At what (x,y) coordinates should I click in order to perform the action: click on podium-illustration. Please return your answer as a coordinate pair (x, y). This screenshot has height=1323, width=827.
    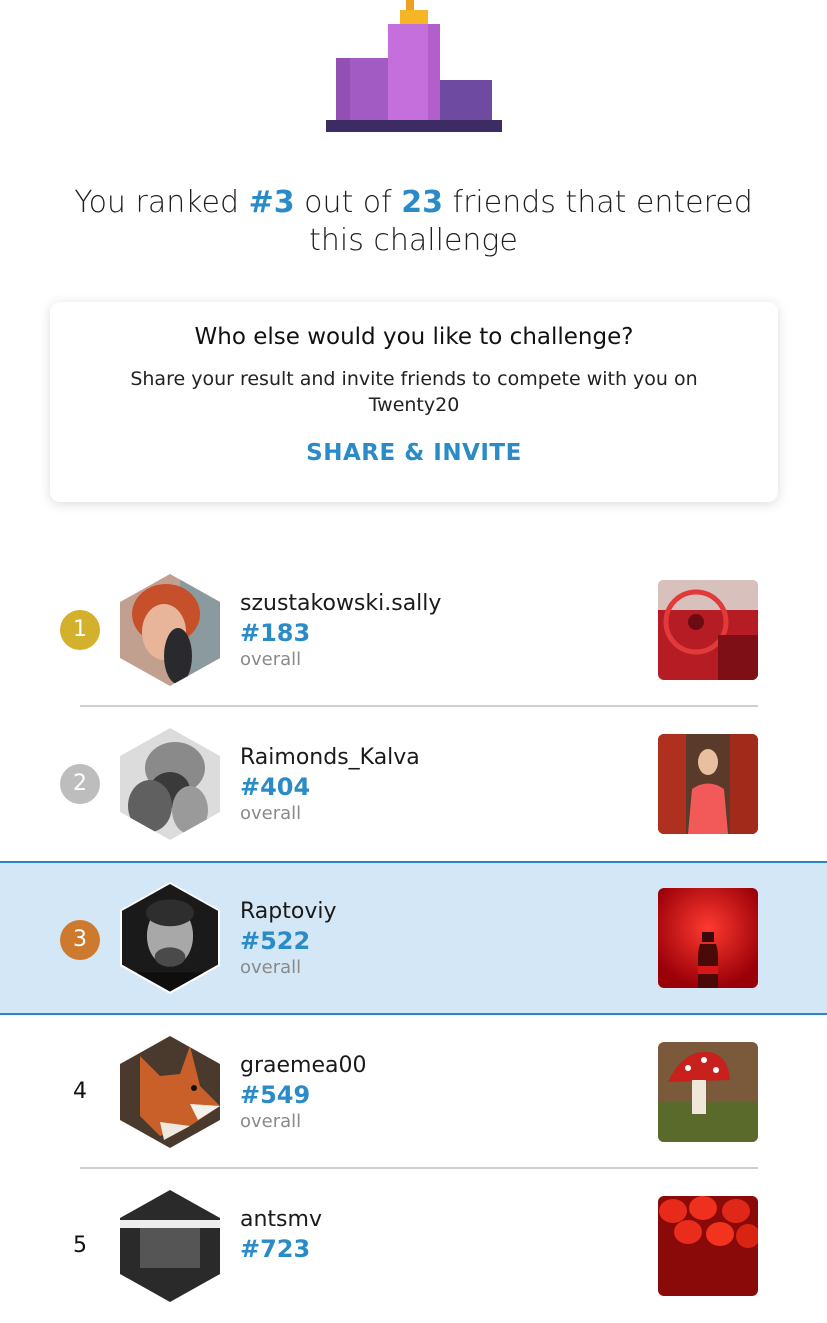
    Looking at the image, I should click on (414, 66).